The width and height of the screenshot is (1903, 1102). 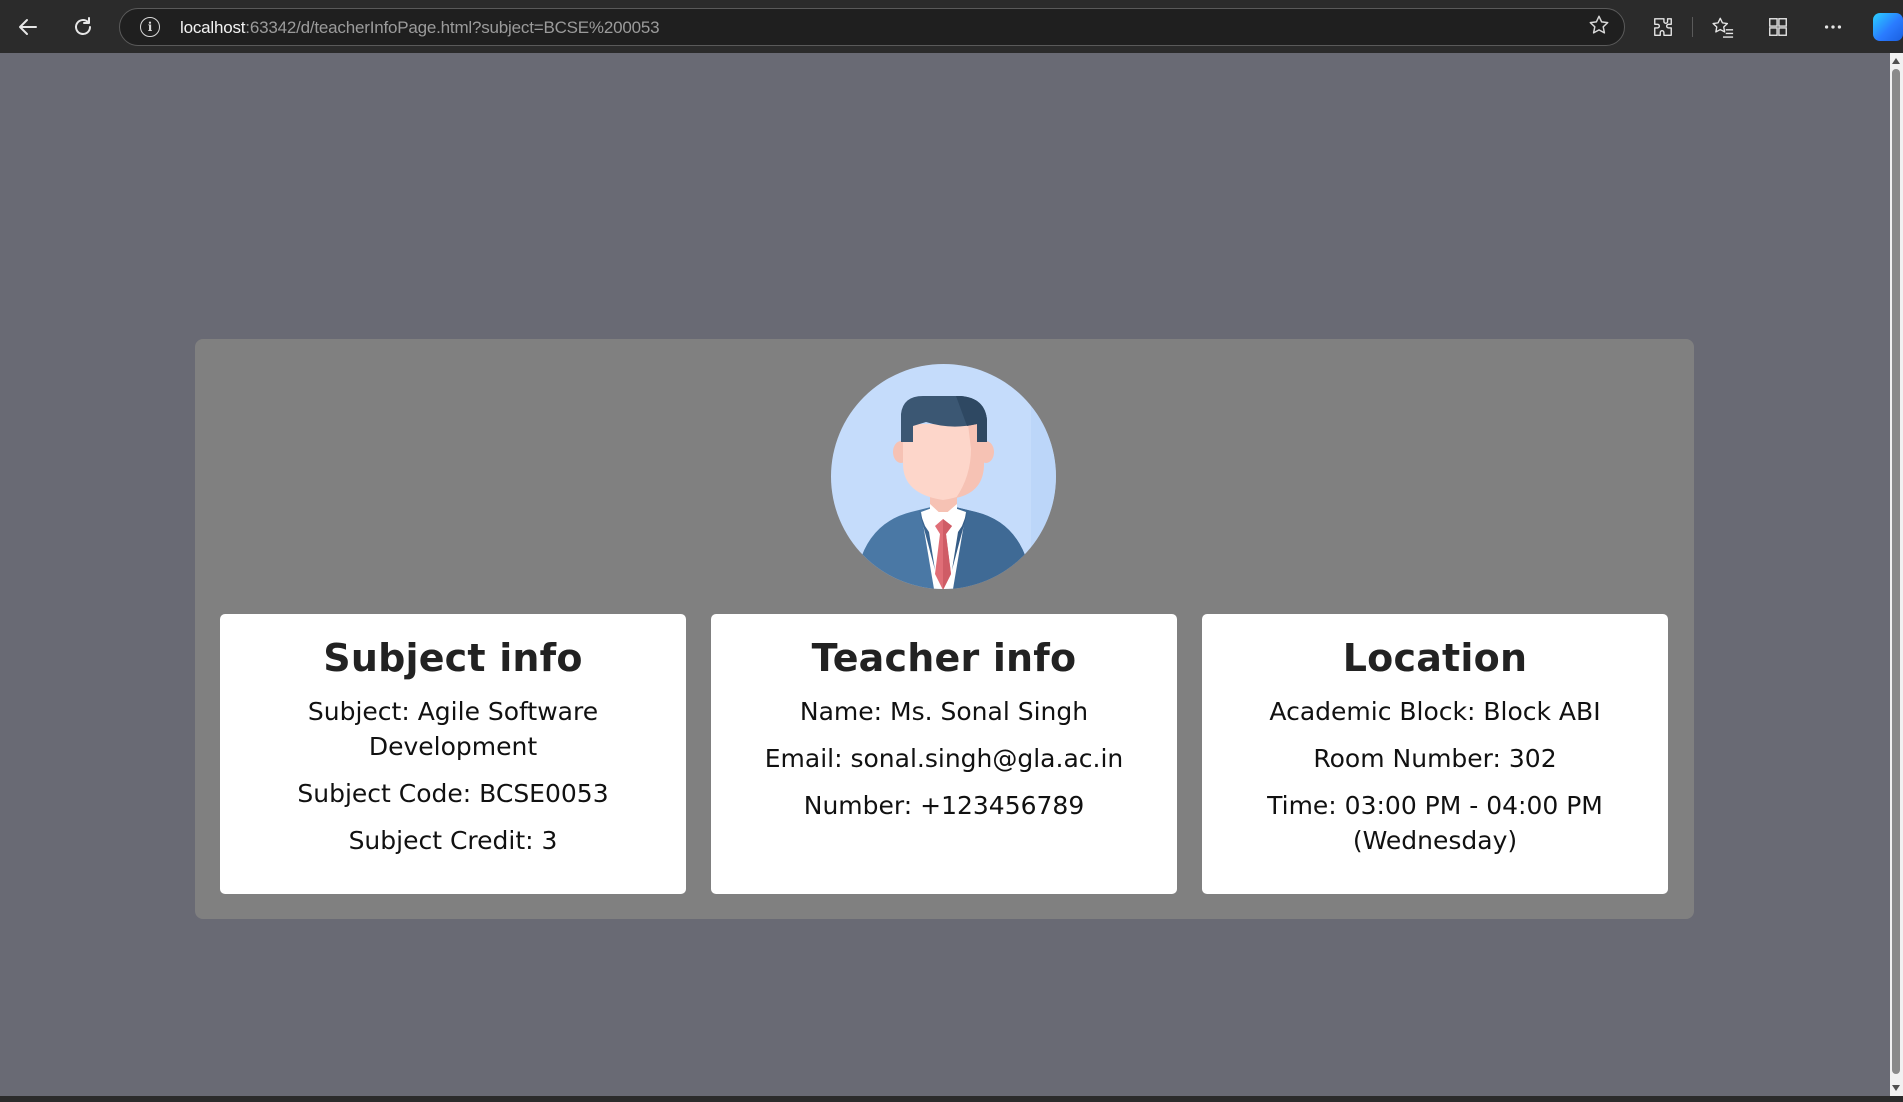 What do you see at coordinates (1435, 758) in the screenshot?
I see `room-number: Room Number: 302` at bounding box center [1435, 758].